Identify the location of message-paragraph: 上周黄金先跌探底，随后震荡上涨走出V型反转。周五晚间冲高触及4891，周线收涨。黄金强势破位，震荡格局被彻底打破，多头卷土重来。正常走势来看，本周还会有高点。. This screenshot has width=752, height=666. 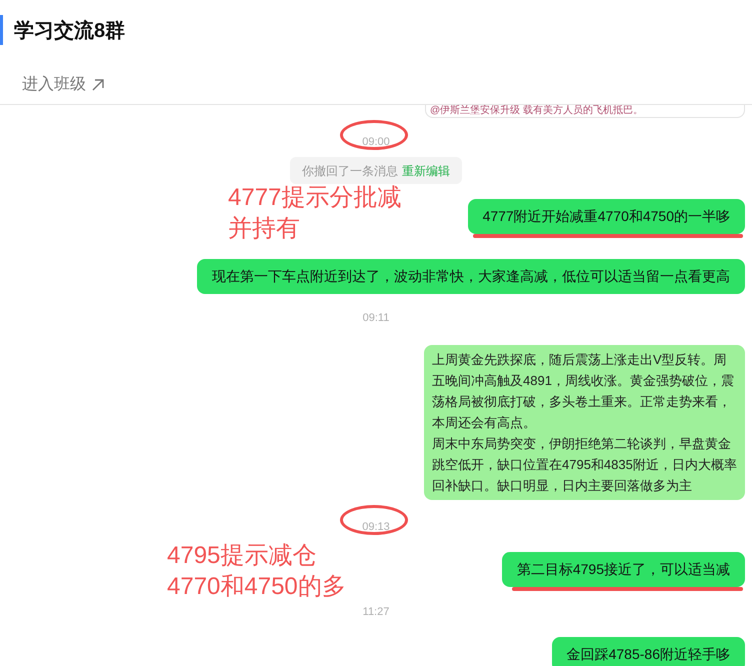
(583, 391).